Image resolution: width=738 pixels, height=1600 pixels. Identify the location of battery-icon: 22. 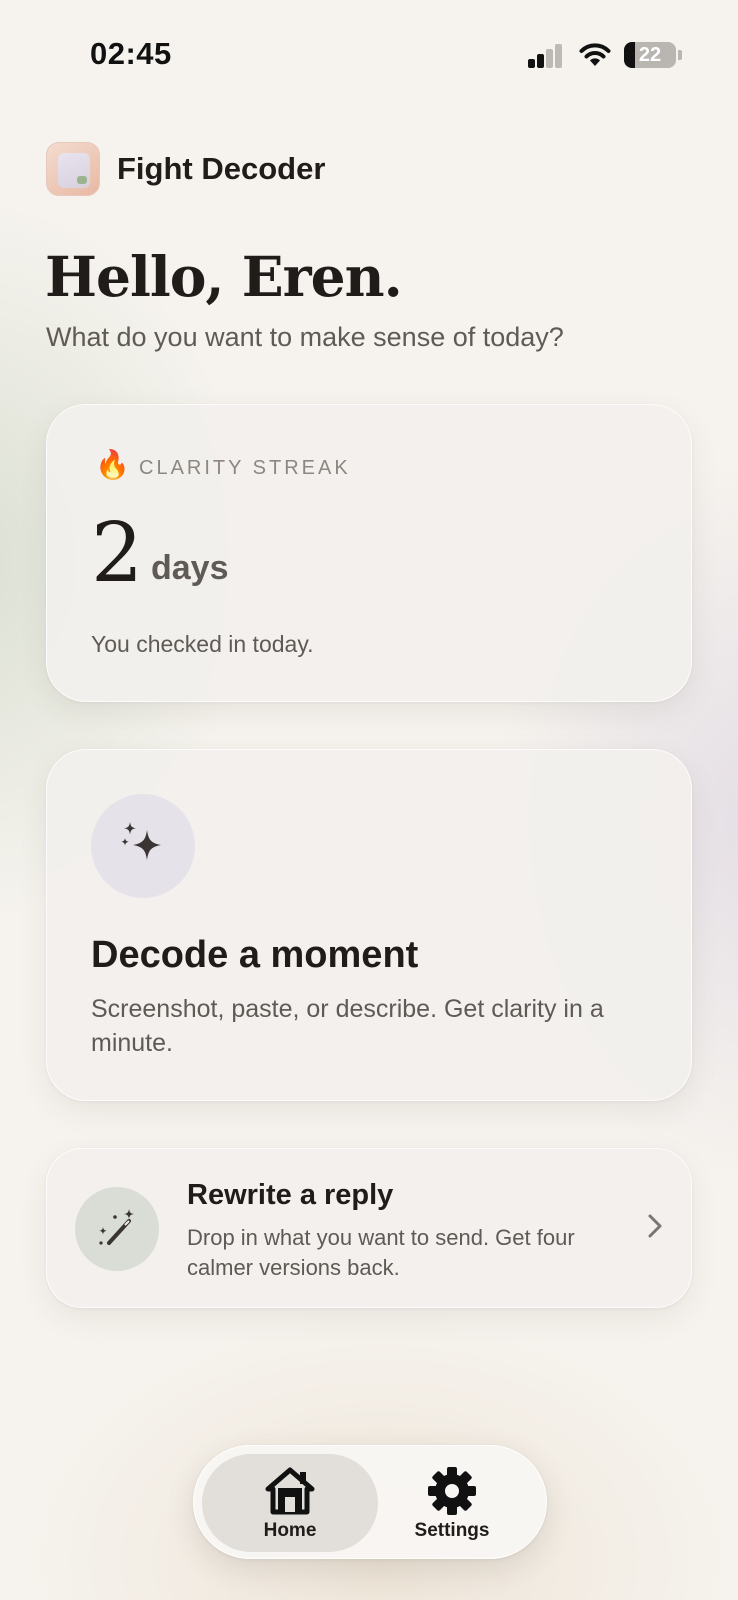
(650, 55).